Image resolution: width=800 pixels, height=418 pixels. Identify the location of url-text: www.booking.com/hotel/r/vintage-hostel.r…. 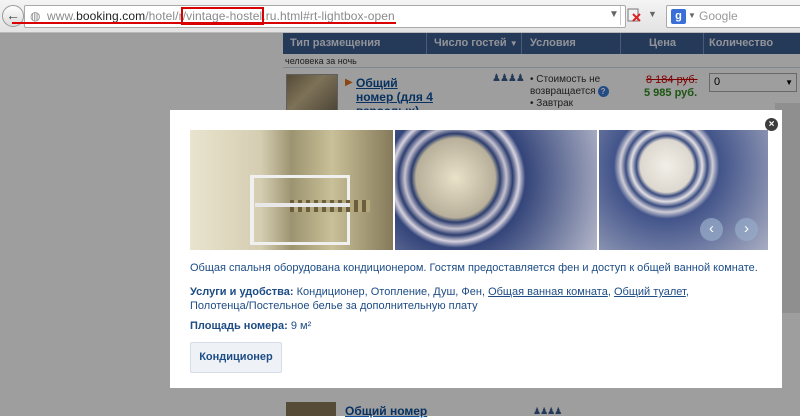
(221, 16).